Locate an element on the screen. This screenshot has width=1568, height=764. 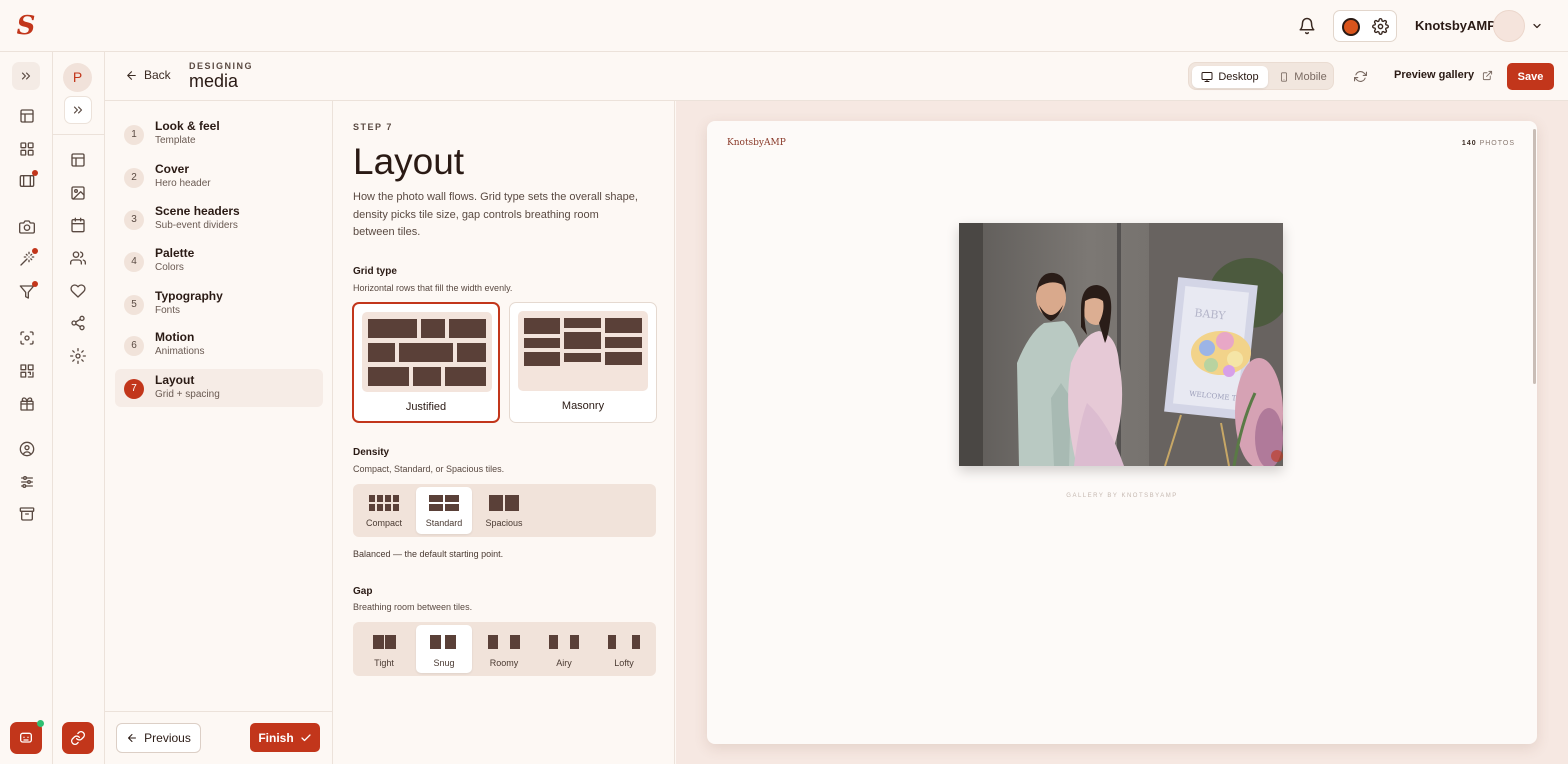
section-title: Layout is located at coordinates (409, 161).